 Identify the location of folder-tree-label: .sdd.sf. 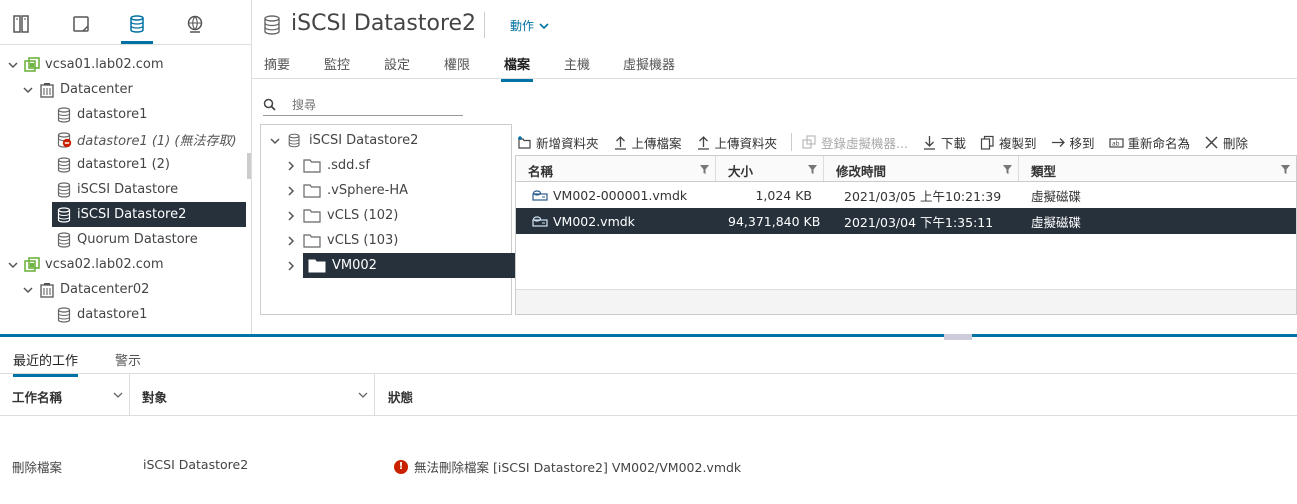
(348, 165).